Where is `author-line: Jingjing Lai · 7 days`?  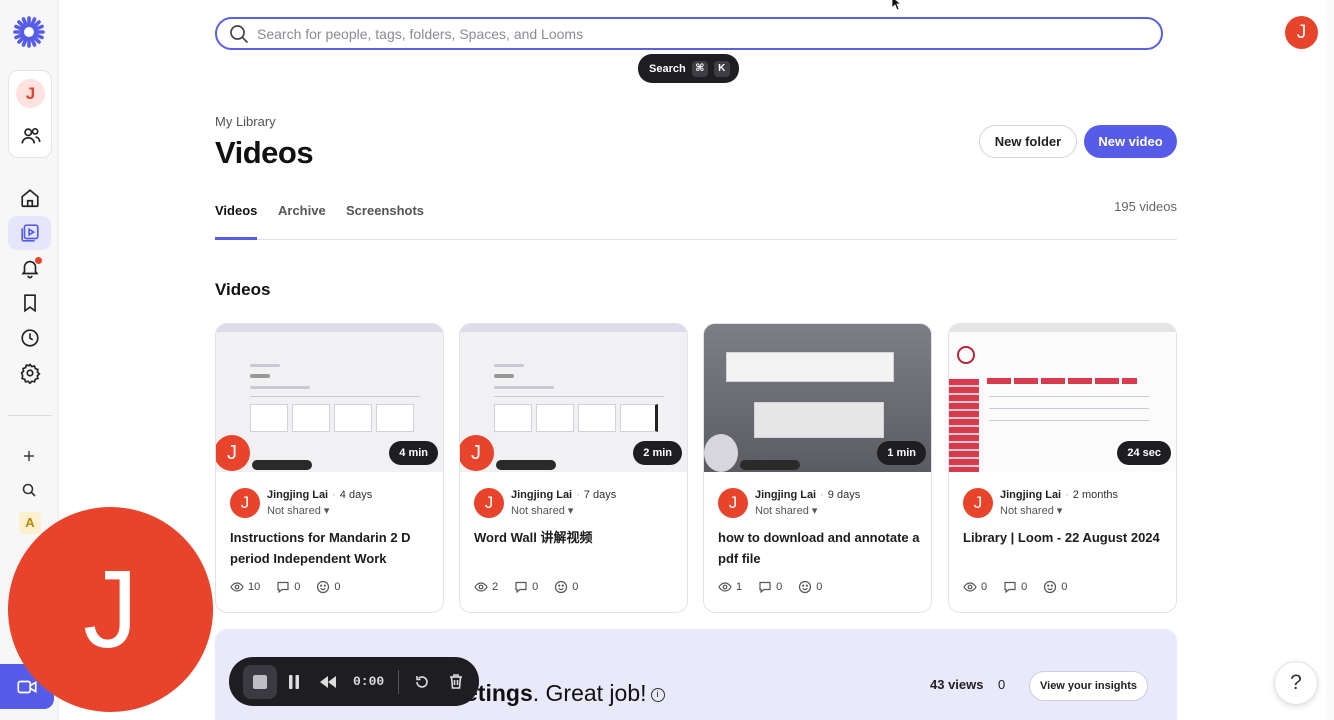 author-line: Jingjing Lai · 7 days is located at coordinates (564, 495).